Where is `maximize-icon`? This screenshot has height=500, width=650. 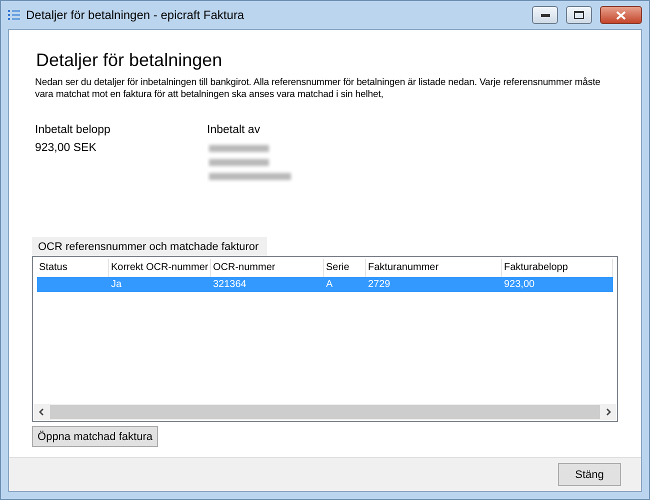 maximize-icon is located at coordinates (579, 15).